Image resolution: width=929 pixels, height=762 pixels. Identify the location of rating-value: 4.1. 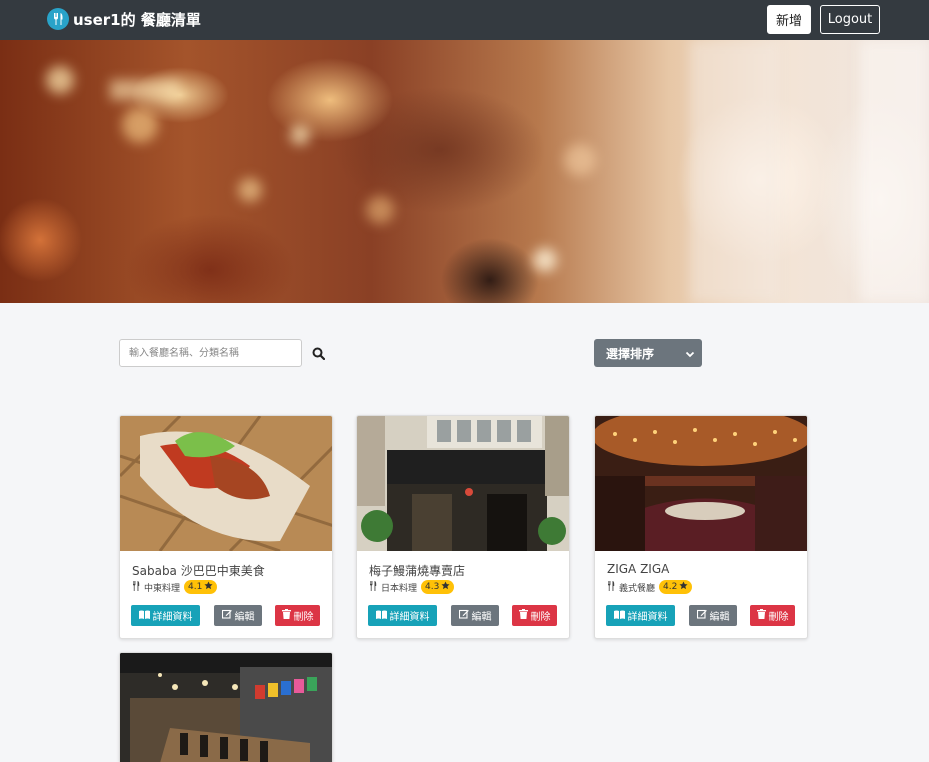
(195, 587).